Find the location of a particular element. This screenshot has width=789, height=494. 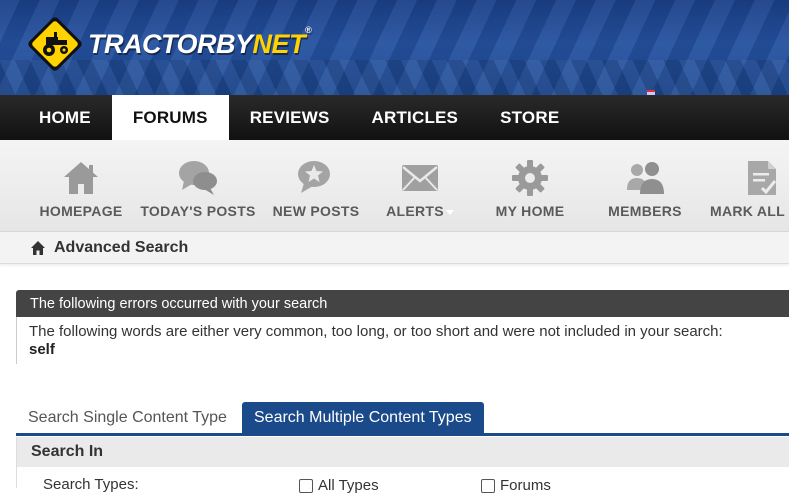

checkbox-forums-box is located at coordinates (488, 485).